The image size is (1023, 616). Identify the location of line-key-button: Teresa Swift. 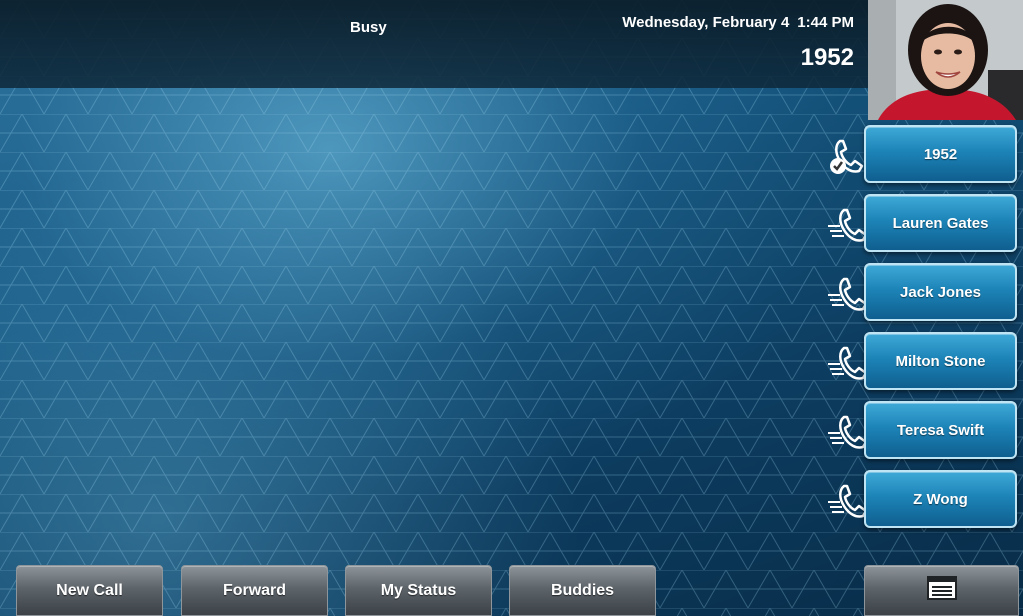
(940, 430).